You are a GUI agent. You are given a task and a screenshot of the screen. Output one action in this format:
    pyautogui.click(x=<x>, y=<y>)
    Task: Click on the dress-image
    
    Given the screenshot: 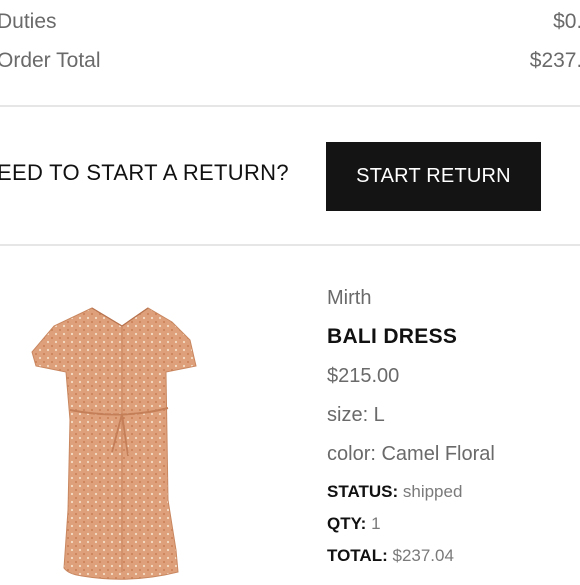 What is the action you would take?
    pyautogui.click(x=115, y=442)
    